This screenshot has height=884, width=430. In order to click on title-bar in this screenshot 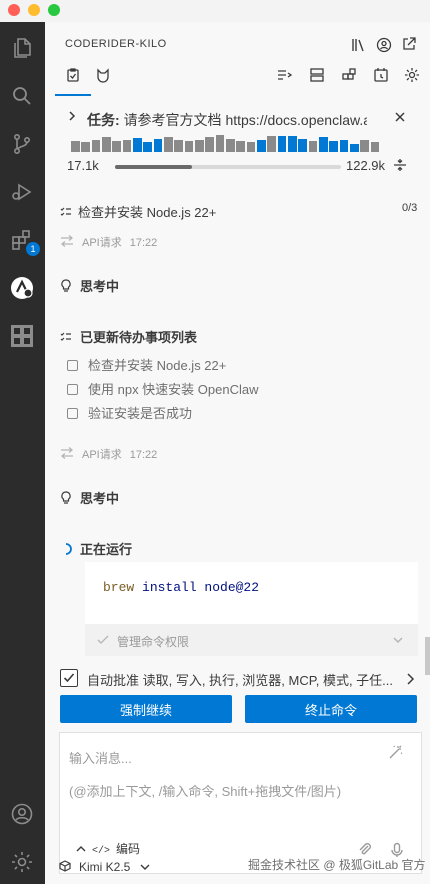, I will do `click(215, 11)`.